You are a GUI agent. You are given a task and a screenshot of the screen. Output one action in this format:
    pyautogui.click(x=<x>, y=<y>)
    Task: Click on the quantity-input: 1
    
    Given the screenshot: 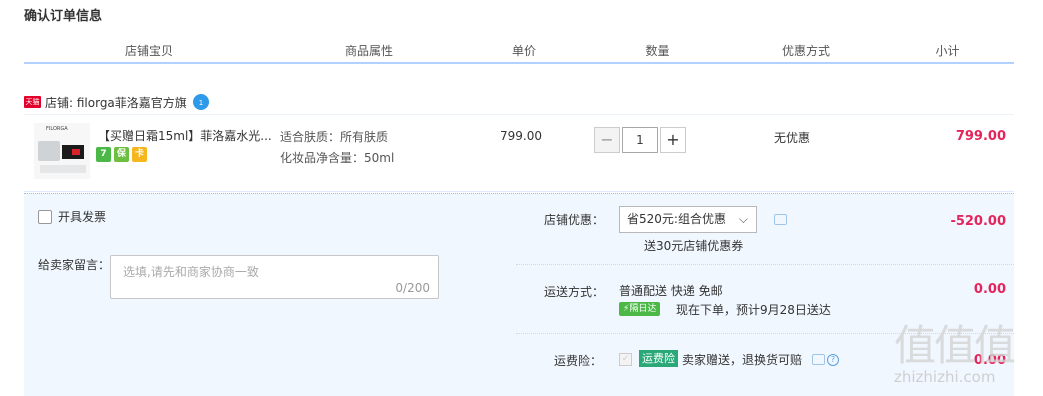 What is the action you would take?
    pyautogui.click(x=640, y=140)
    